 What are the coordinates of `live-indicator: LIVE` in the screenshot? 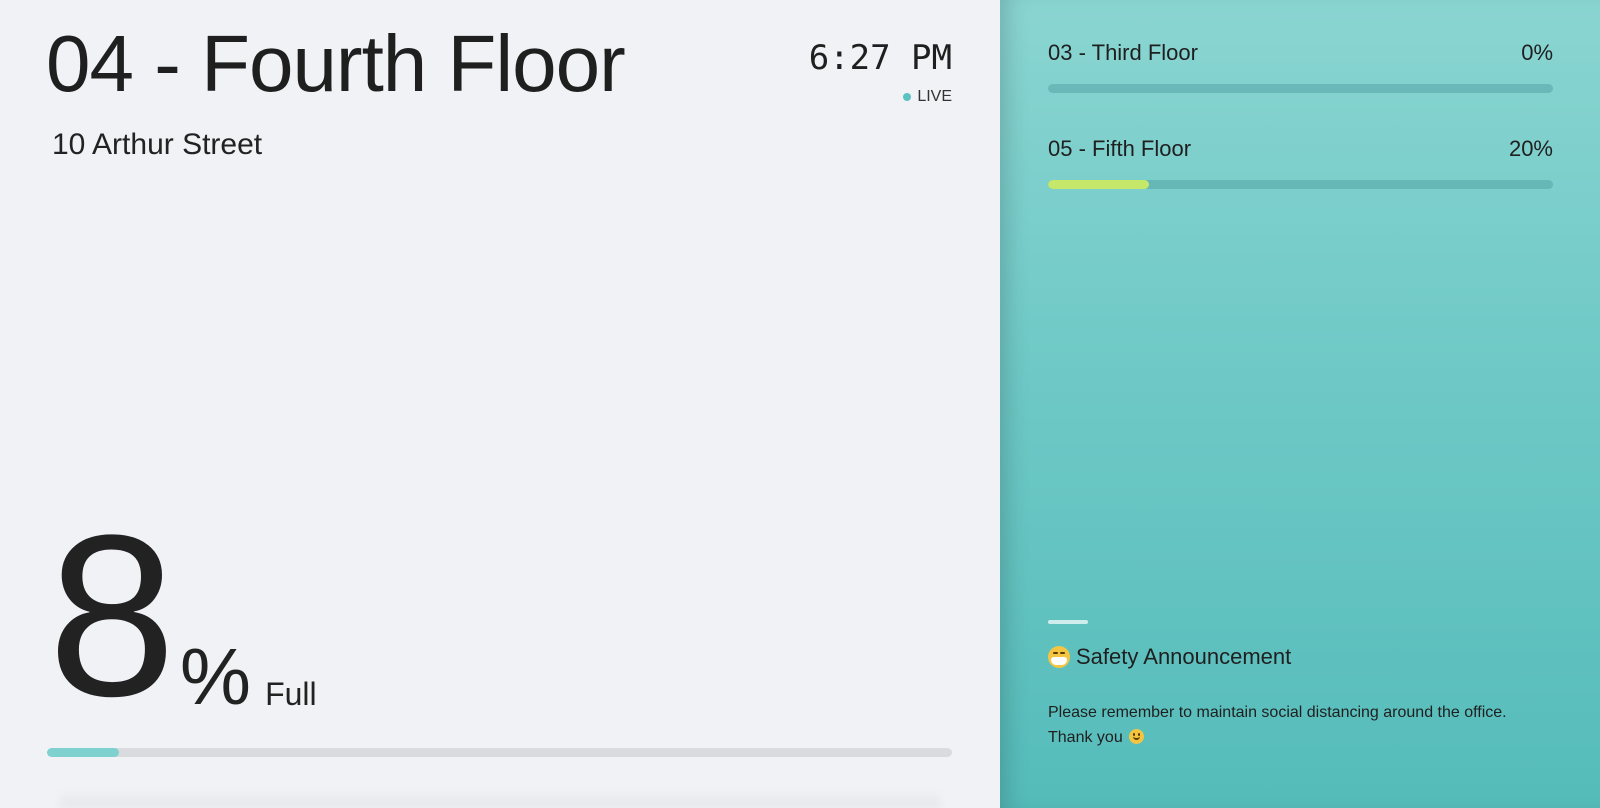 It's located at (927, 97).